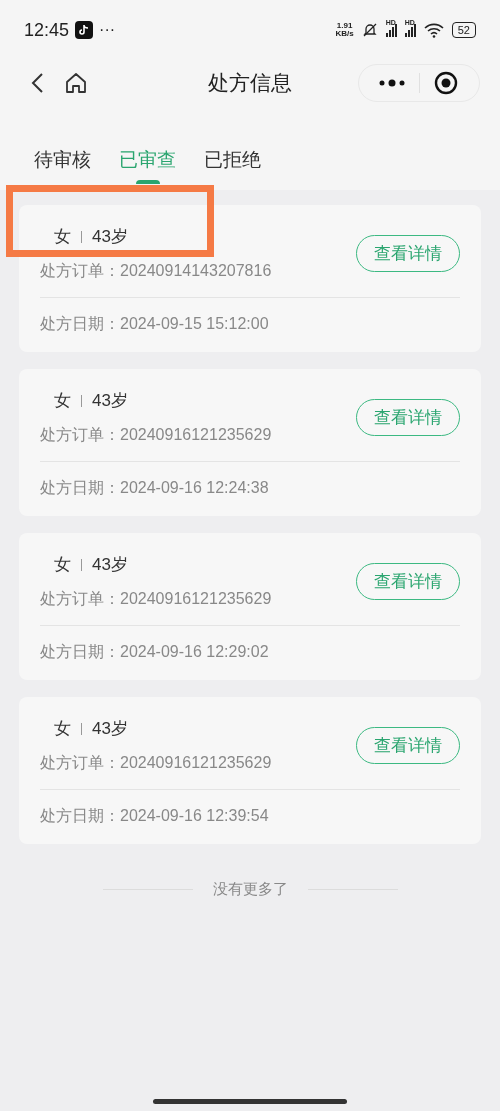 This screenshot has height=1111, width=500. I want to click on home-icon, so click(76, 82).